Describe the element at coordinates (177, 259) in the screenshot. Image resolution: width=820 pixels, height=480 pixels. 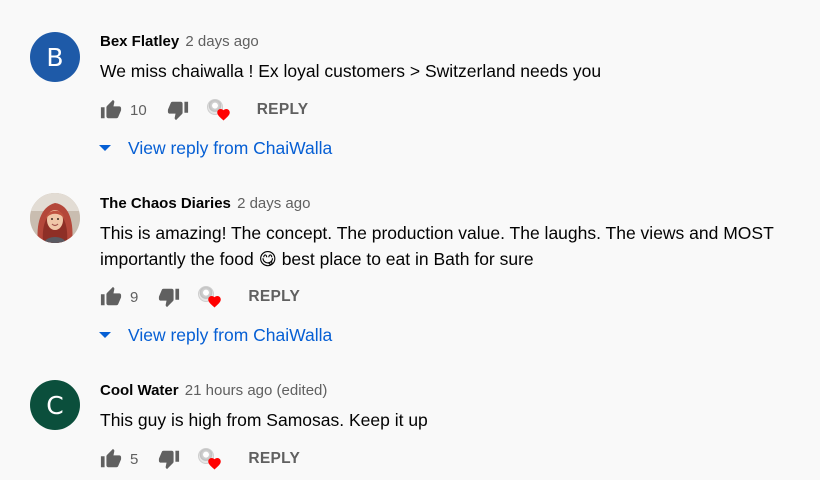
I see `comment-text-segment: importantly the food` at that location.